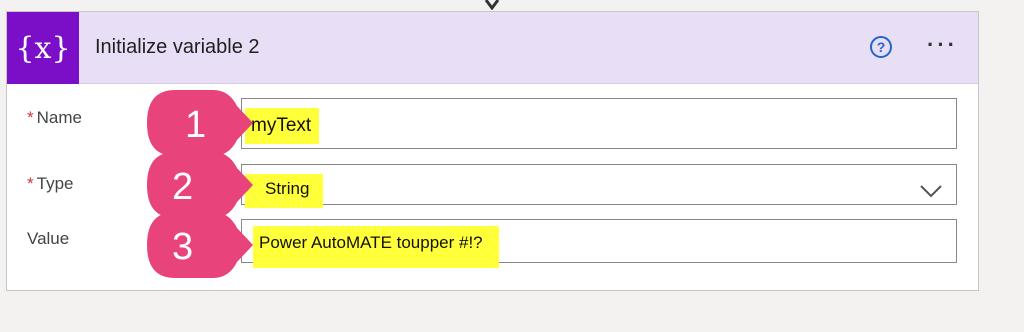 The height and width of the screenshot is (332, 1024). What do you see at coordinates (59, 117) in the screenshot?
I see `name-label-text: Name` at bounding box center [59, 117].